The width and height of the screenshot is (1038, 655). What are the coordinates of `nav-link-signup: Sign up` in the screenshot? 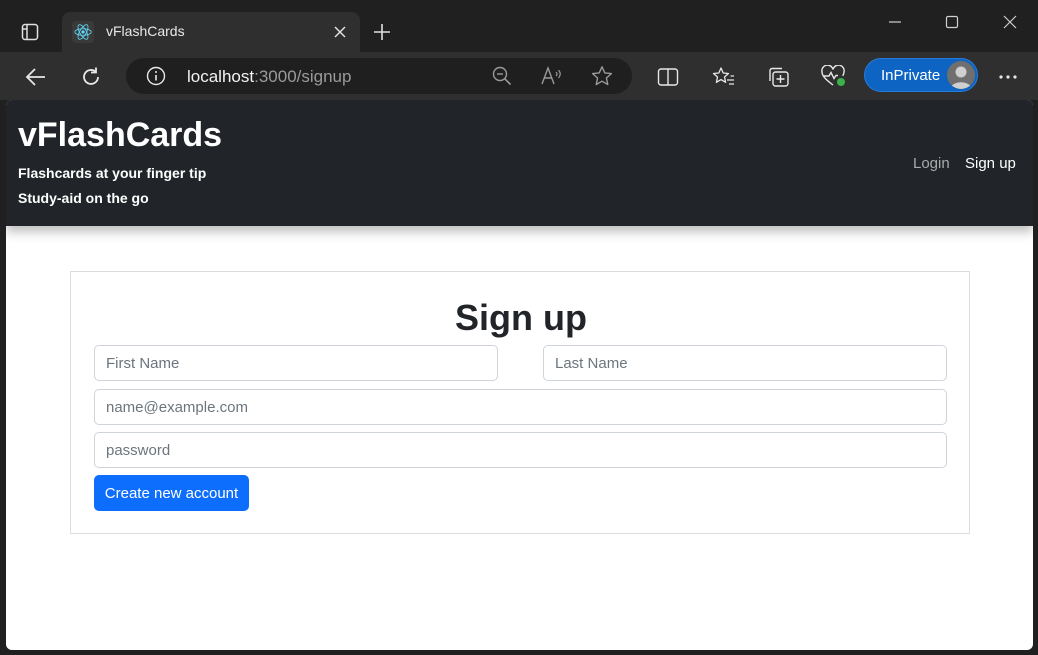 It's located at (990, 163).